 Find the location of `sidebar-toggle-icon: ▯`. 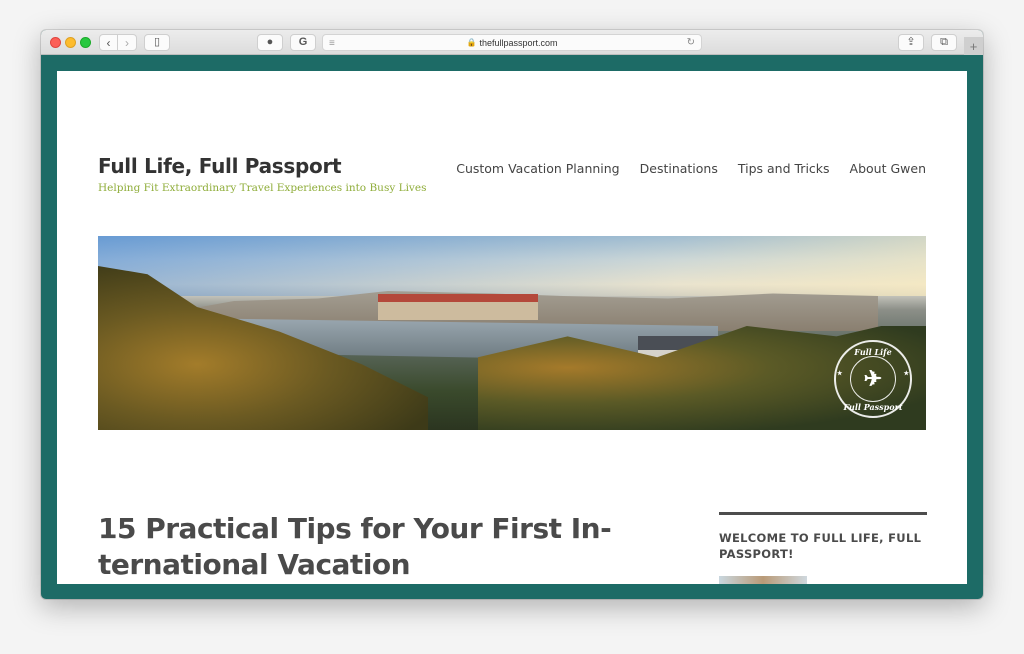

sidebar-toggle-icon: ▯ is located at coordinates (157, 42).